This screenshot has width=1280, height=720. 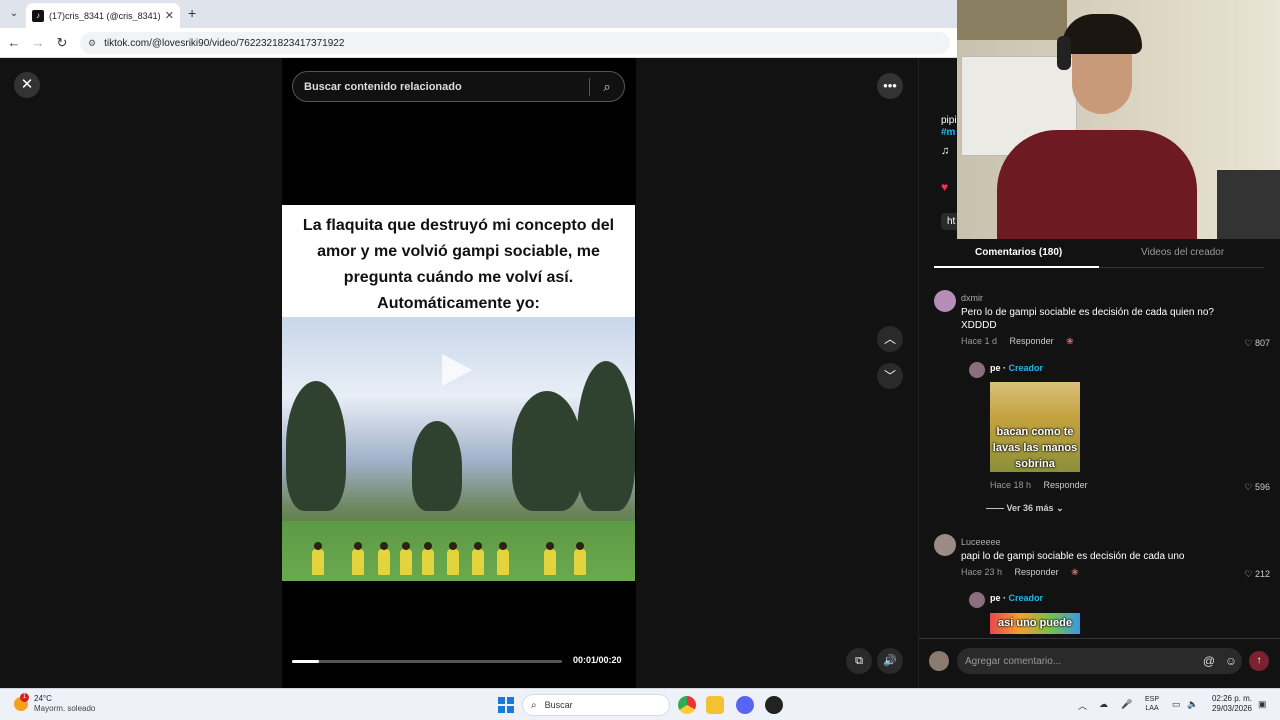 What do you see at coordinates (981, 542) in the screenshot?
I see `comment-username: Luceeeee` at bounding box center [981, 542].